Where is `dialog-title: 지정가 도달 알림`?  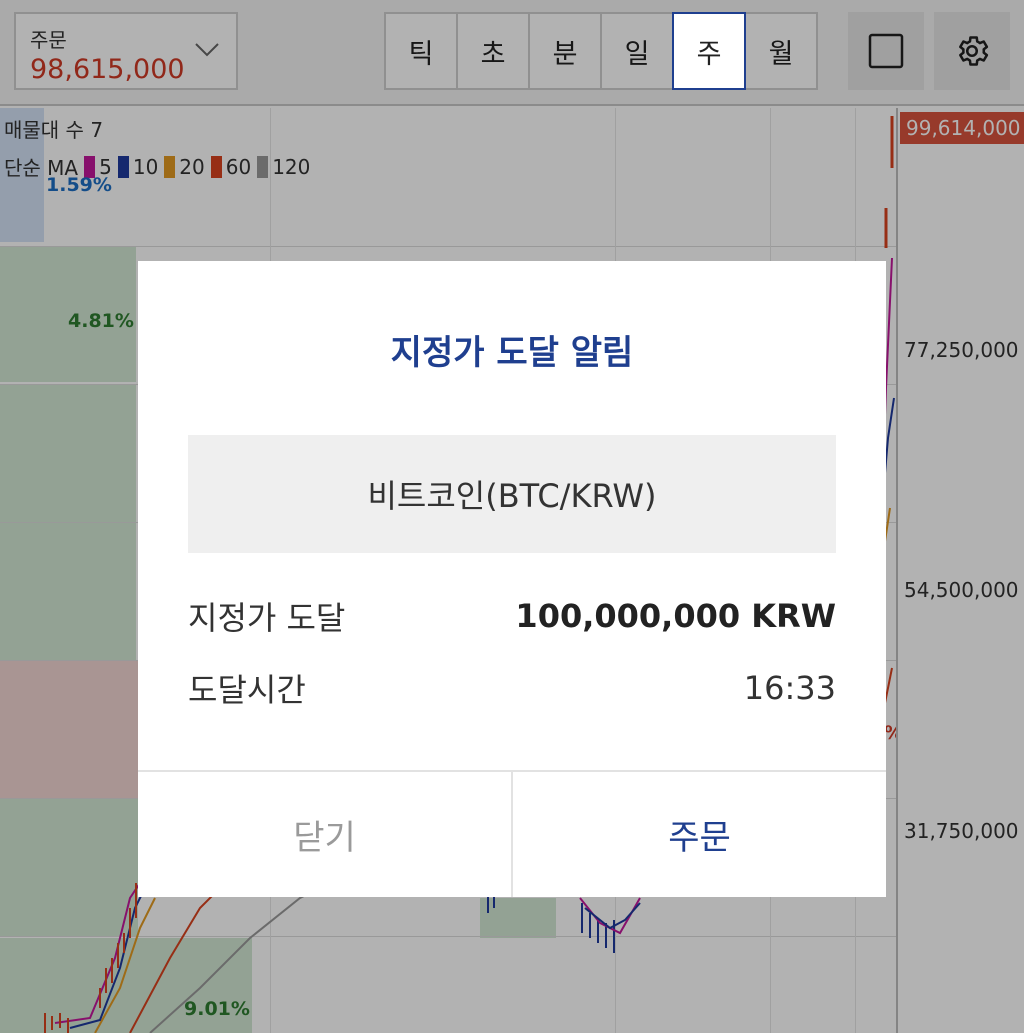 dialog-title: 지정가 도달 알림 is located at coordinates (512, 353).